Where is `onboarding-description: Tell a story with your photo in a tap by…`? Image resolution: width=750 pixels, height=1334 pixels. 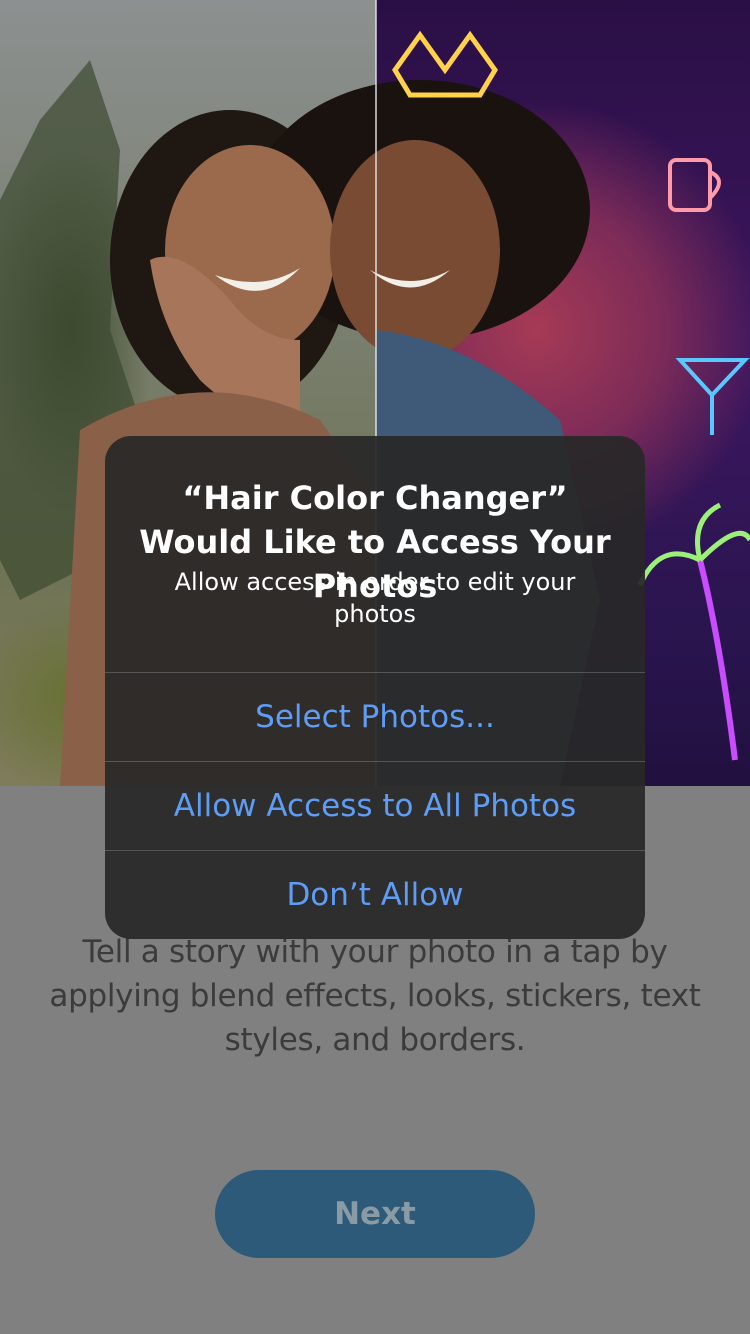 onboarding-description: Tell a story with your photo in a tap by… is located at coordinates (375, 996).